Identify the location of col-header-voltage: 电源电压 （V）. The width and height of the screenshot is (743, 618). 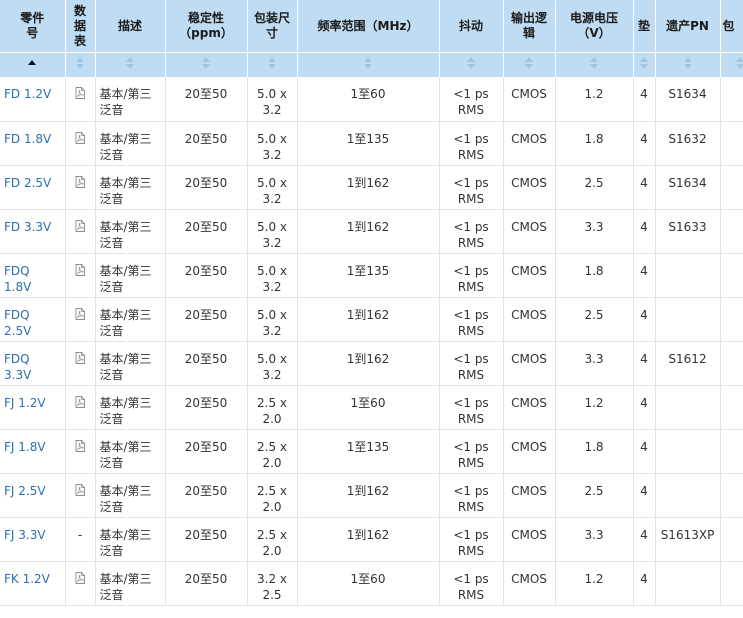
(594, 26).